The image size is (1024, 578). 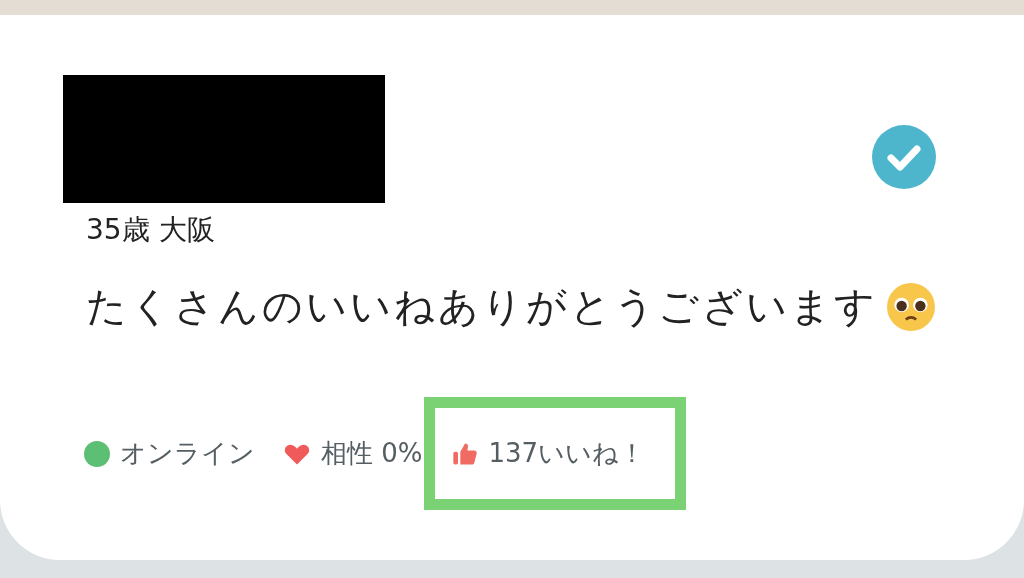 What do you see at coordinates (151, 230) in the screenshot?
I see `age-location: 35歳 大阪` at bounding box center [151, 230].